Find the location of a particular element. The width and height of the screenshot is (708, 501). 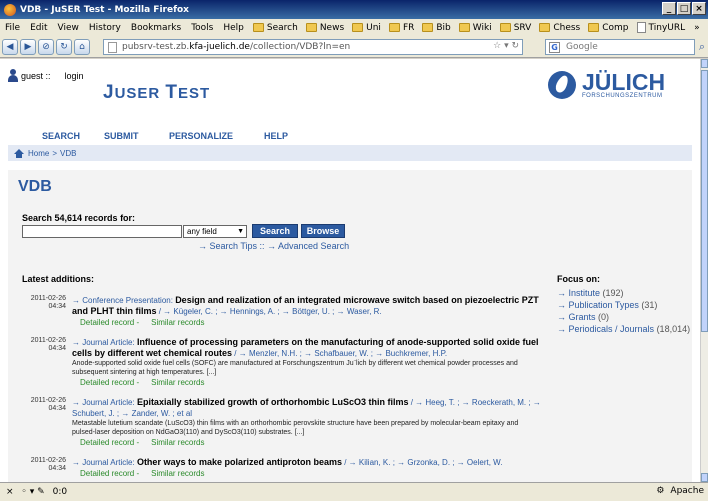

stop-button: ⊘ is located at coordinates (46, 46).